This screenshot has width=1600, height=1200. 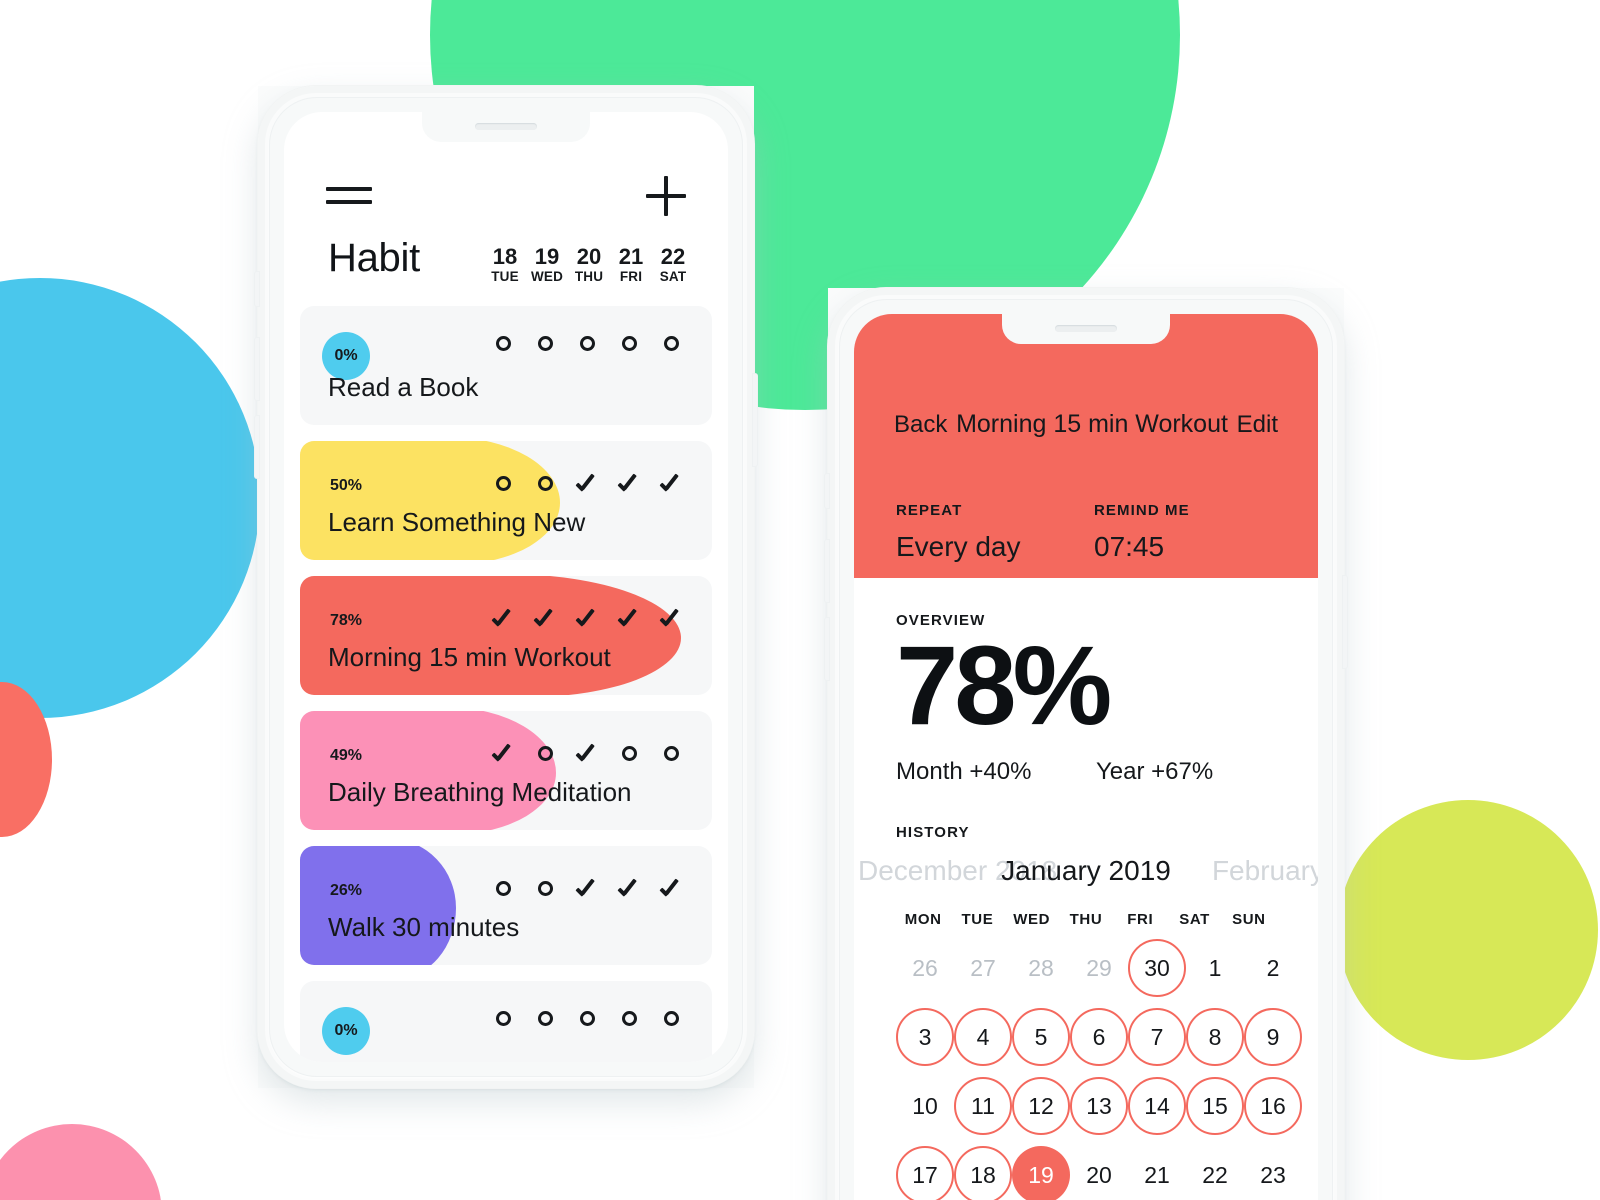 What do you see at coordinates (925, 1172) in the screenshot?
I see `calendar-cell: 17` at bounding box center [925, 1172].